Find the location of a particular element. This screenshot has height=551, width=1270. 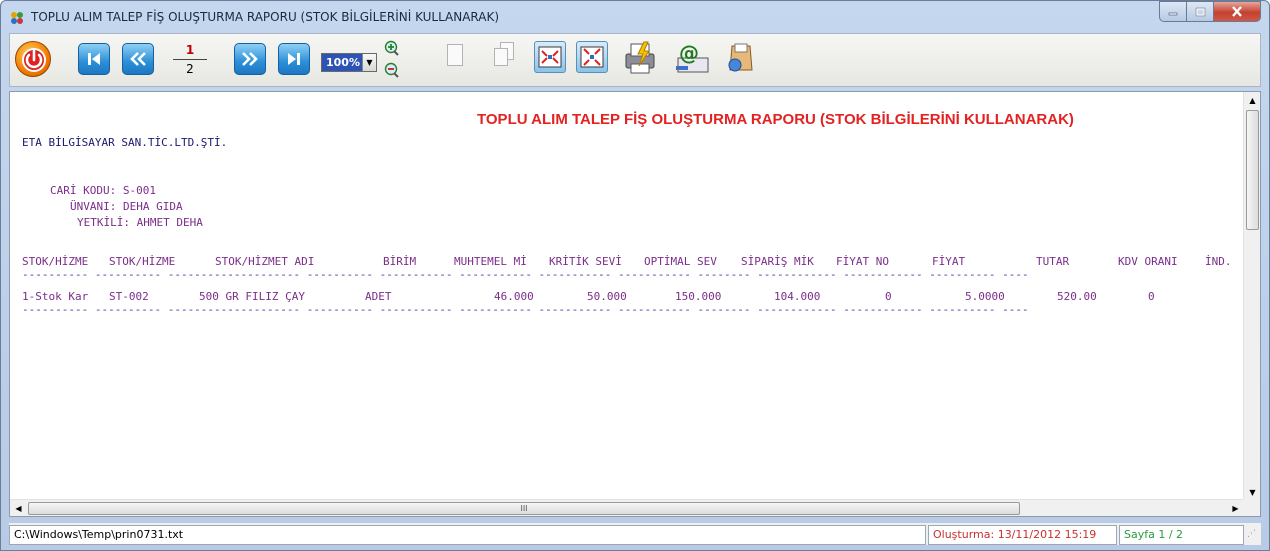

col-header-fiyat: FİYAT is located at coordinates (949, 261).